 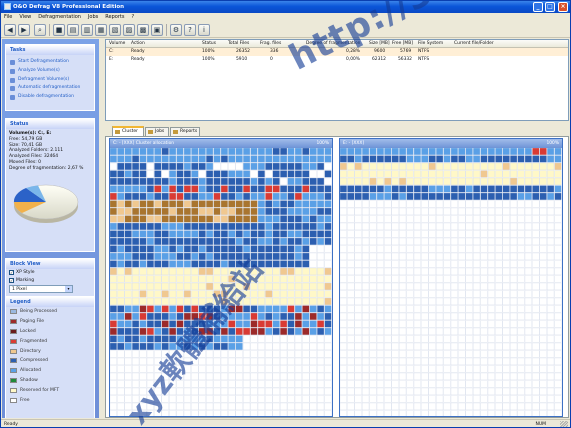 What do you see at coordinates (50, 50) in the screenshot?
I see `tasks-header: Tasks` at bounding box center [50, 50].